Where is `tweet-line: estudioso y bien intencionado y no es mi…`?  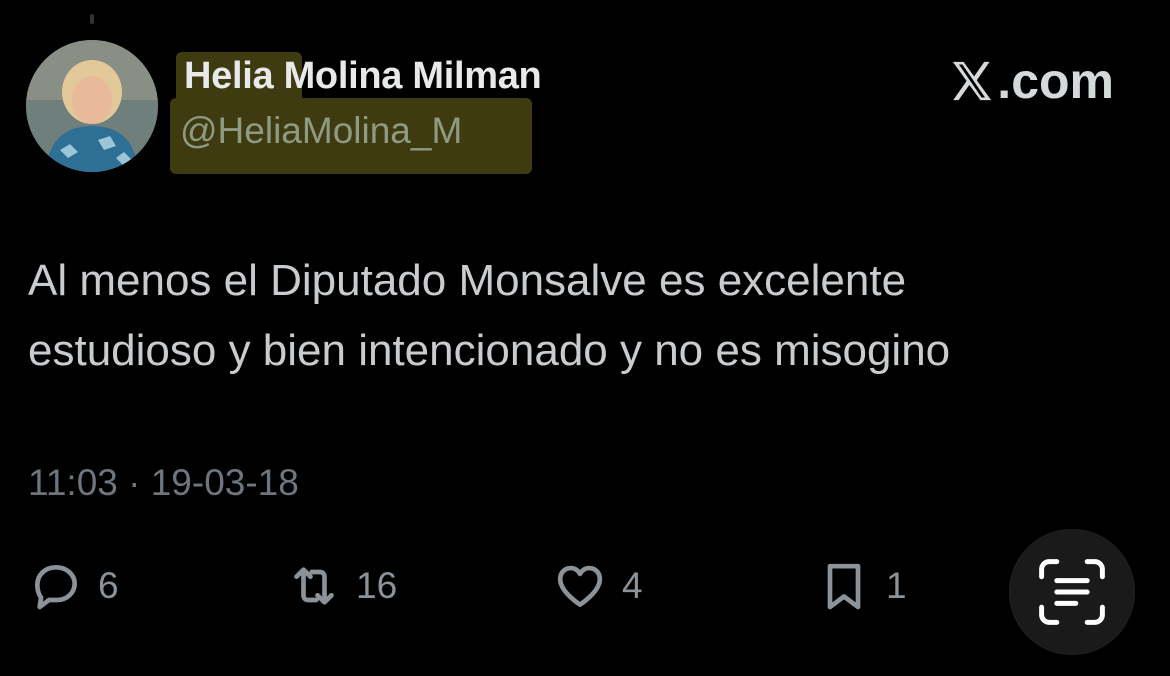 tweet-line: estudioso y bien intencionado y no es mi… is located at coordinates (489, 350).